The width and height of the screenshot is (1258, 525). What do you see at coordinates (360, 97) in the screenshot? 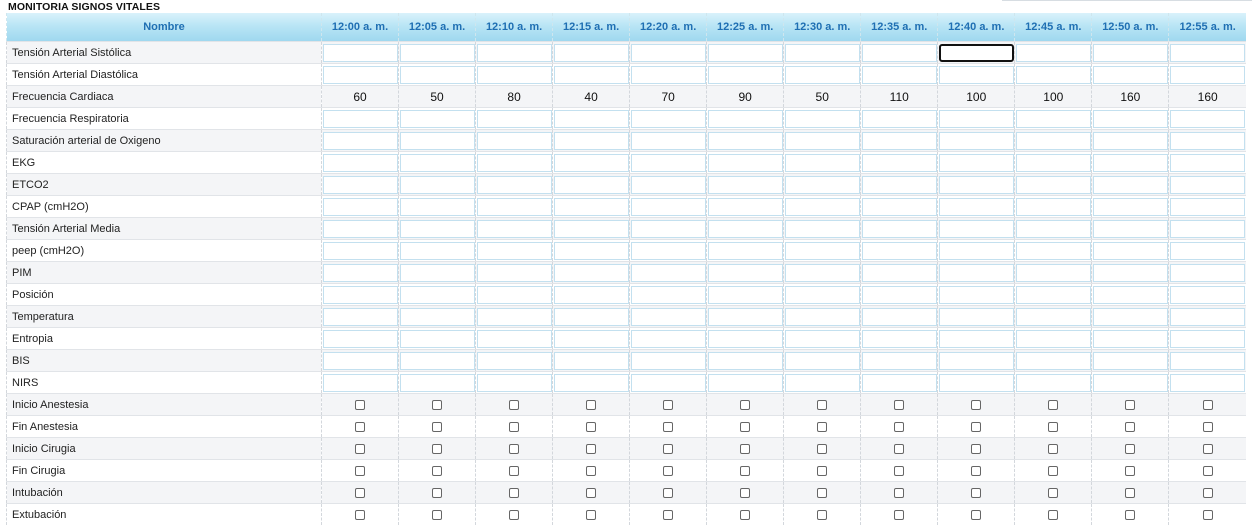
I see `vital-value: 60` at bounding box center [360, 97].